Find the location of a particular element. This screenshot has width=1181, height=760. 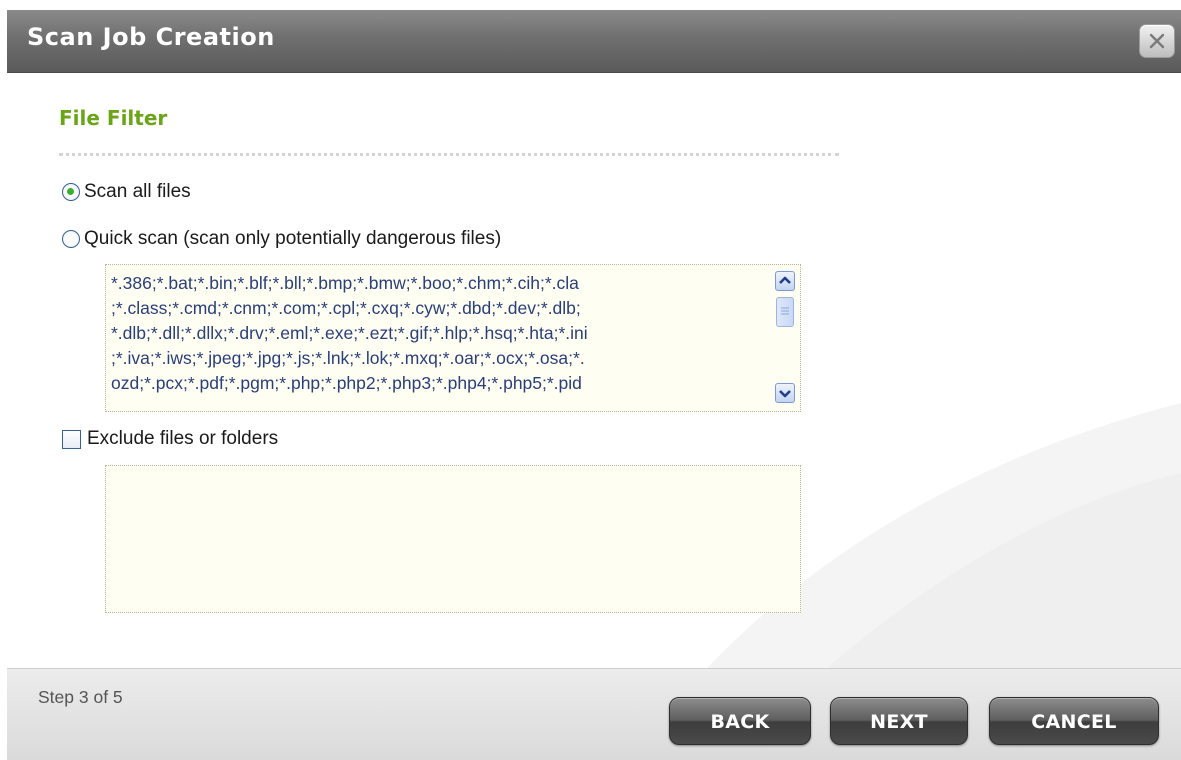

footer: Step 3 of 5 BACK NEXT CANCEL is located at coordinates (594, 714).